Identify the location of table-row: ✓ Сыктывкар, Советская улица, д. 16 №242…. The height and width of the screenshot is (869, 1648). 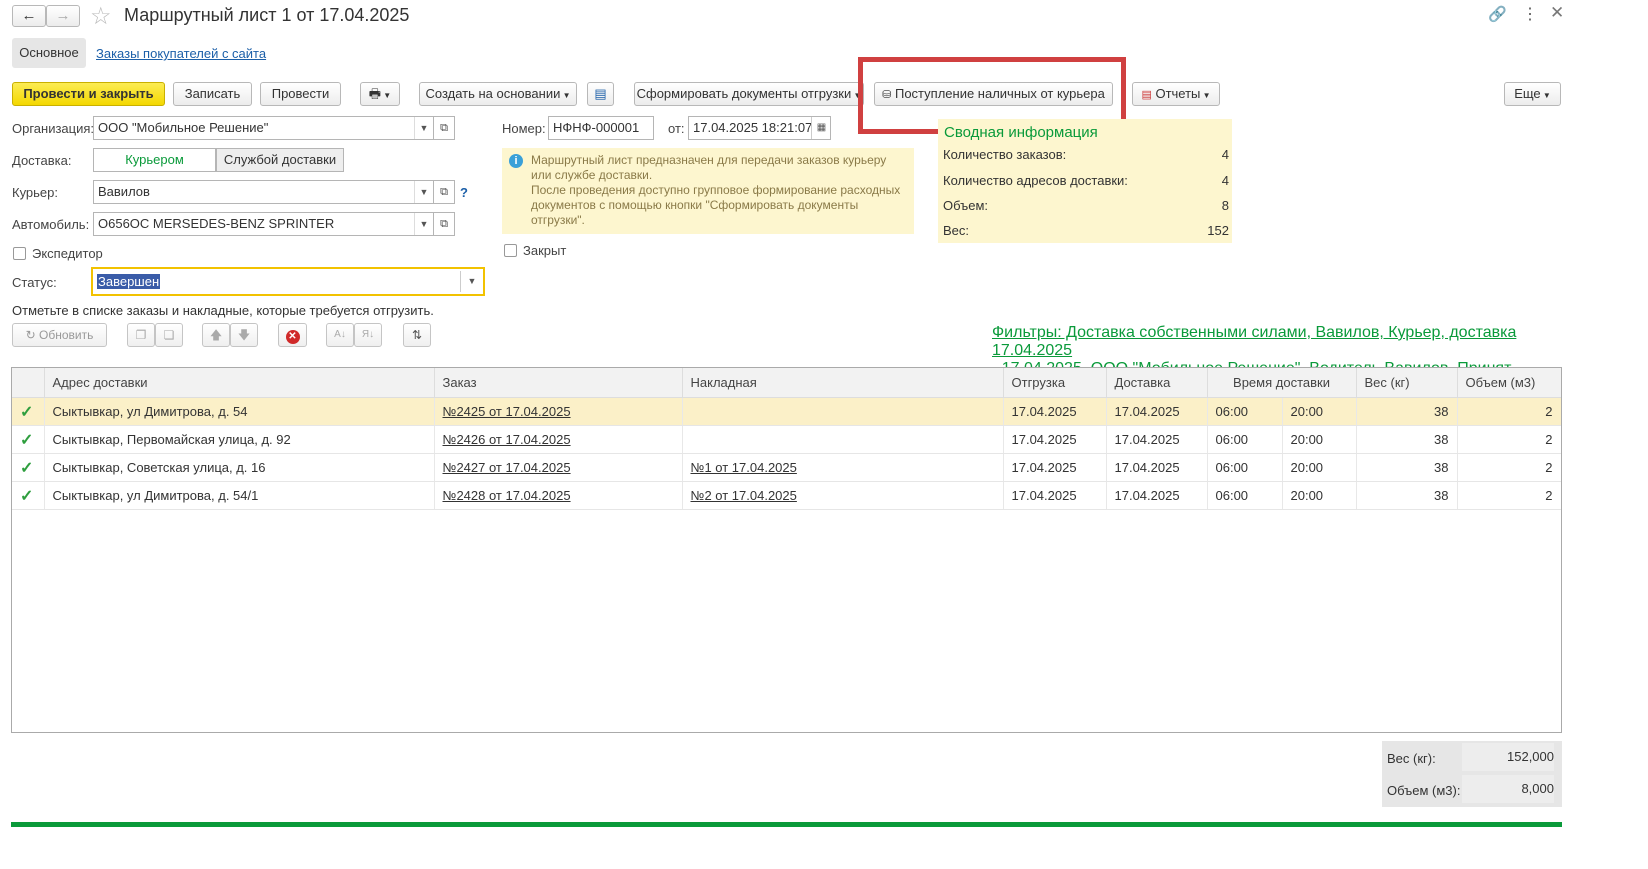
(786, 467).